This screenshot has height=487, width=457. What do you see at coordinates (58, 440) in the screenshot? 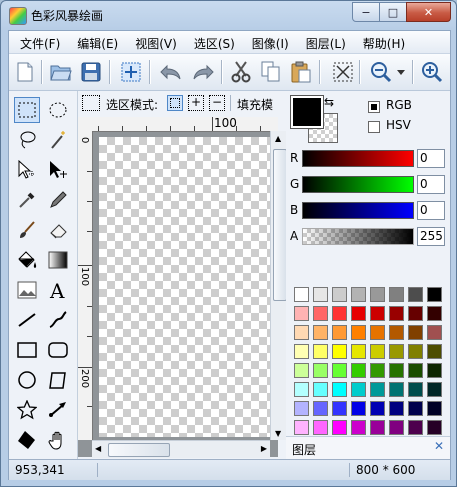
I see `hand-icon` at bounding box center [58, 440].